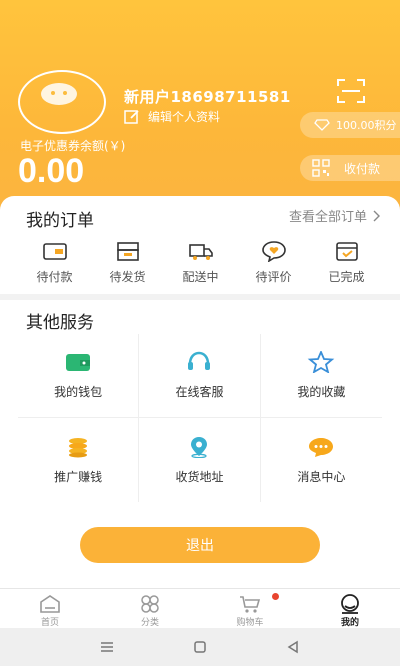 The height and width of the screenshot is (666, 400). I want to click on heart-chat-icon, so click(273, 251).